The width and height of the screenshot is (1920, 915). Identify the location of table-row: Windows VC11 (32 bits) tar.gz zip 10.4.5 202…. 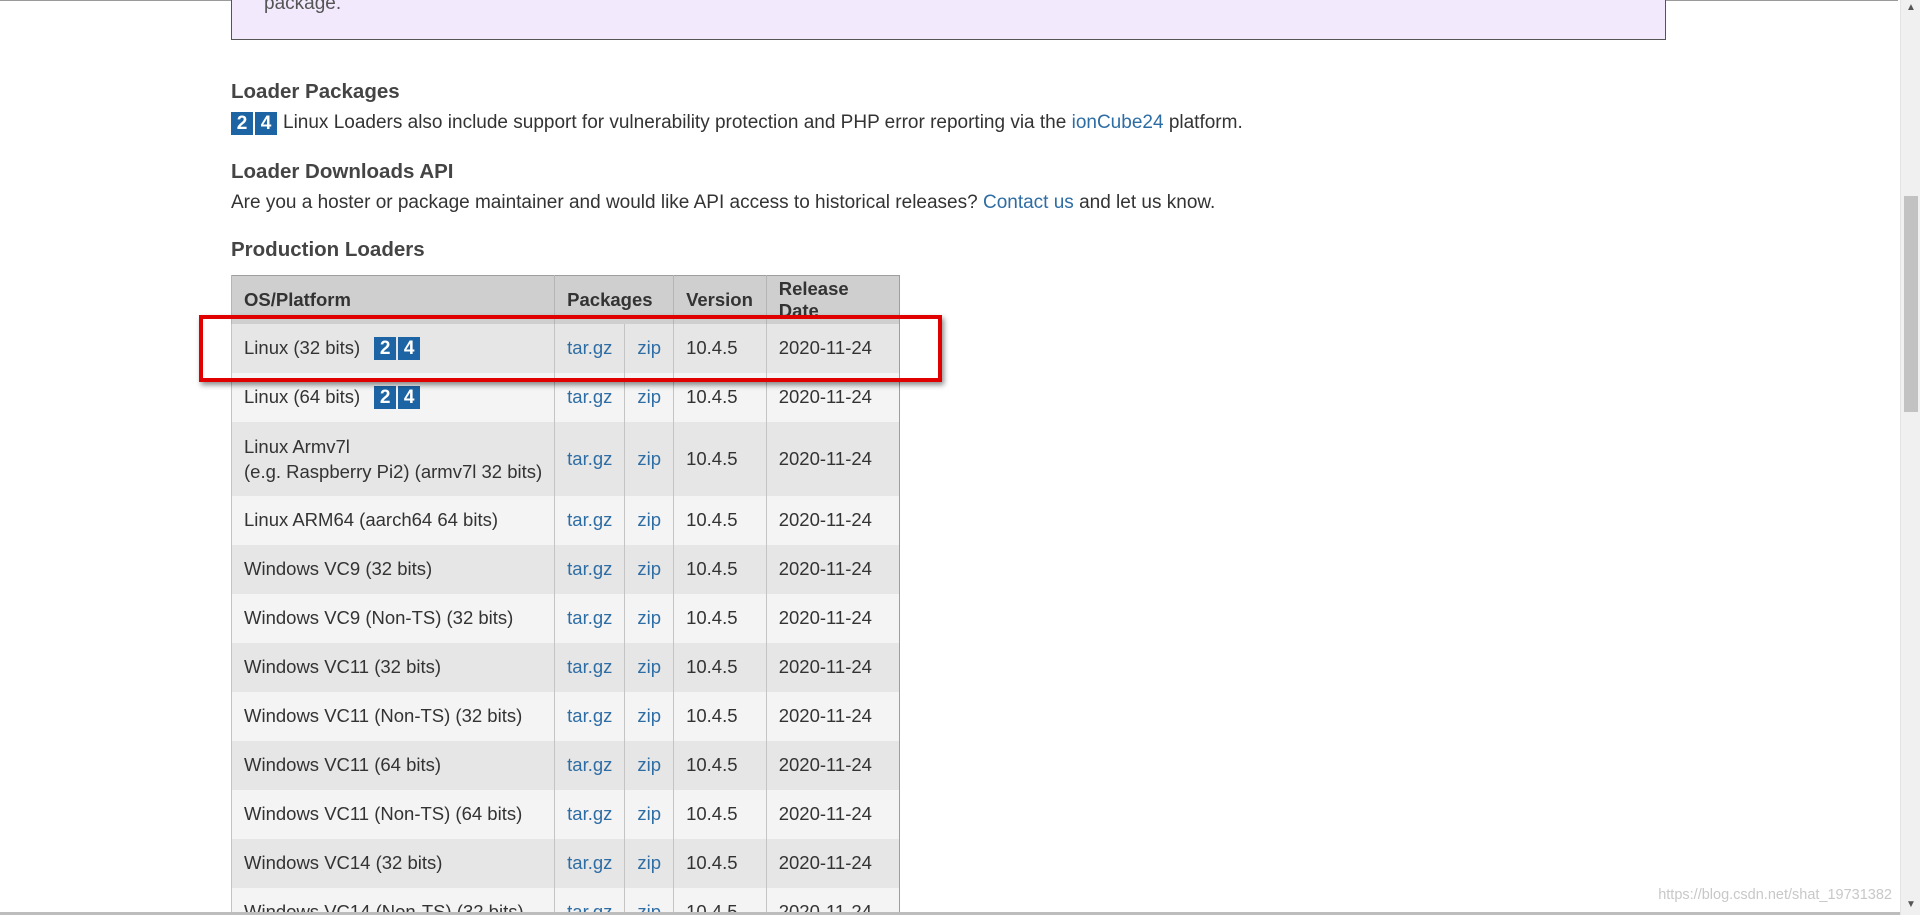
(565, 667).